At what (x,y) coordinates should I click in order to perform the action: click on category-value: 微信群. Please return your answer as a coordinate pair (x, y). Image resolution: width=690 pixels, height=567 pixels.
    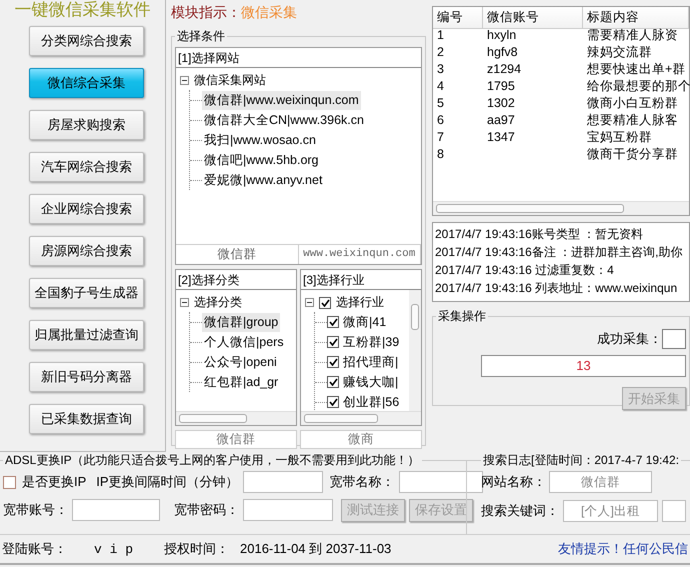
    Looking at the image, I should click on (236, 439).